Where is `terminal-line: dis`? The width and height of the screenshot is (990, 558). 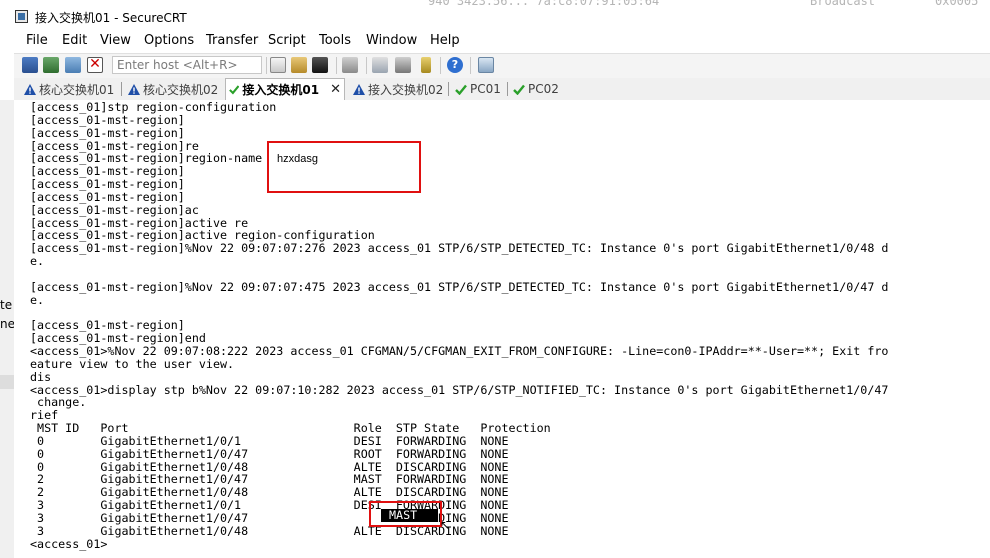 terminal-line: dis is located at coordinates (41, 376).